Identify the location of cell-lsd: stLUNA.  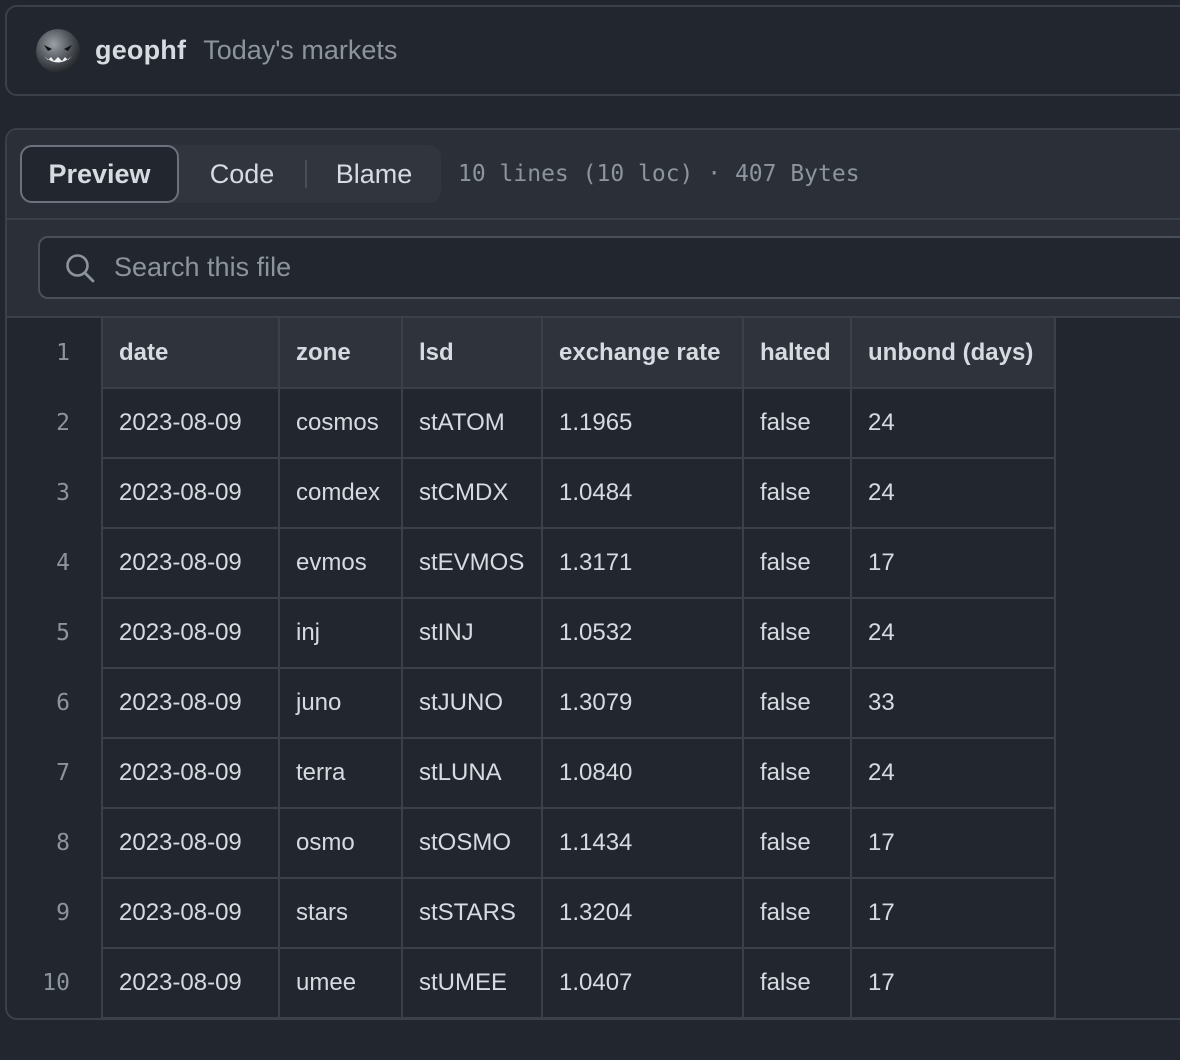
(472, 773).